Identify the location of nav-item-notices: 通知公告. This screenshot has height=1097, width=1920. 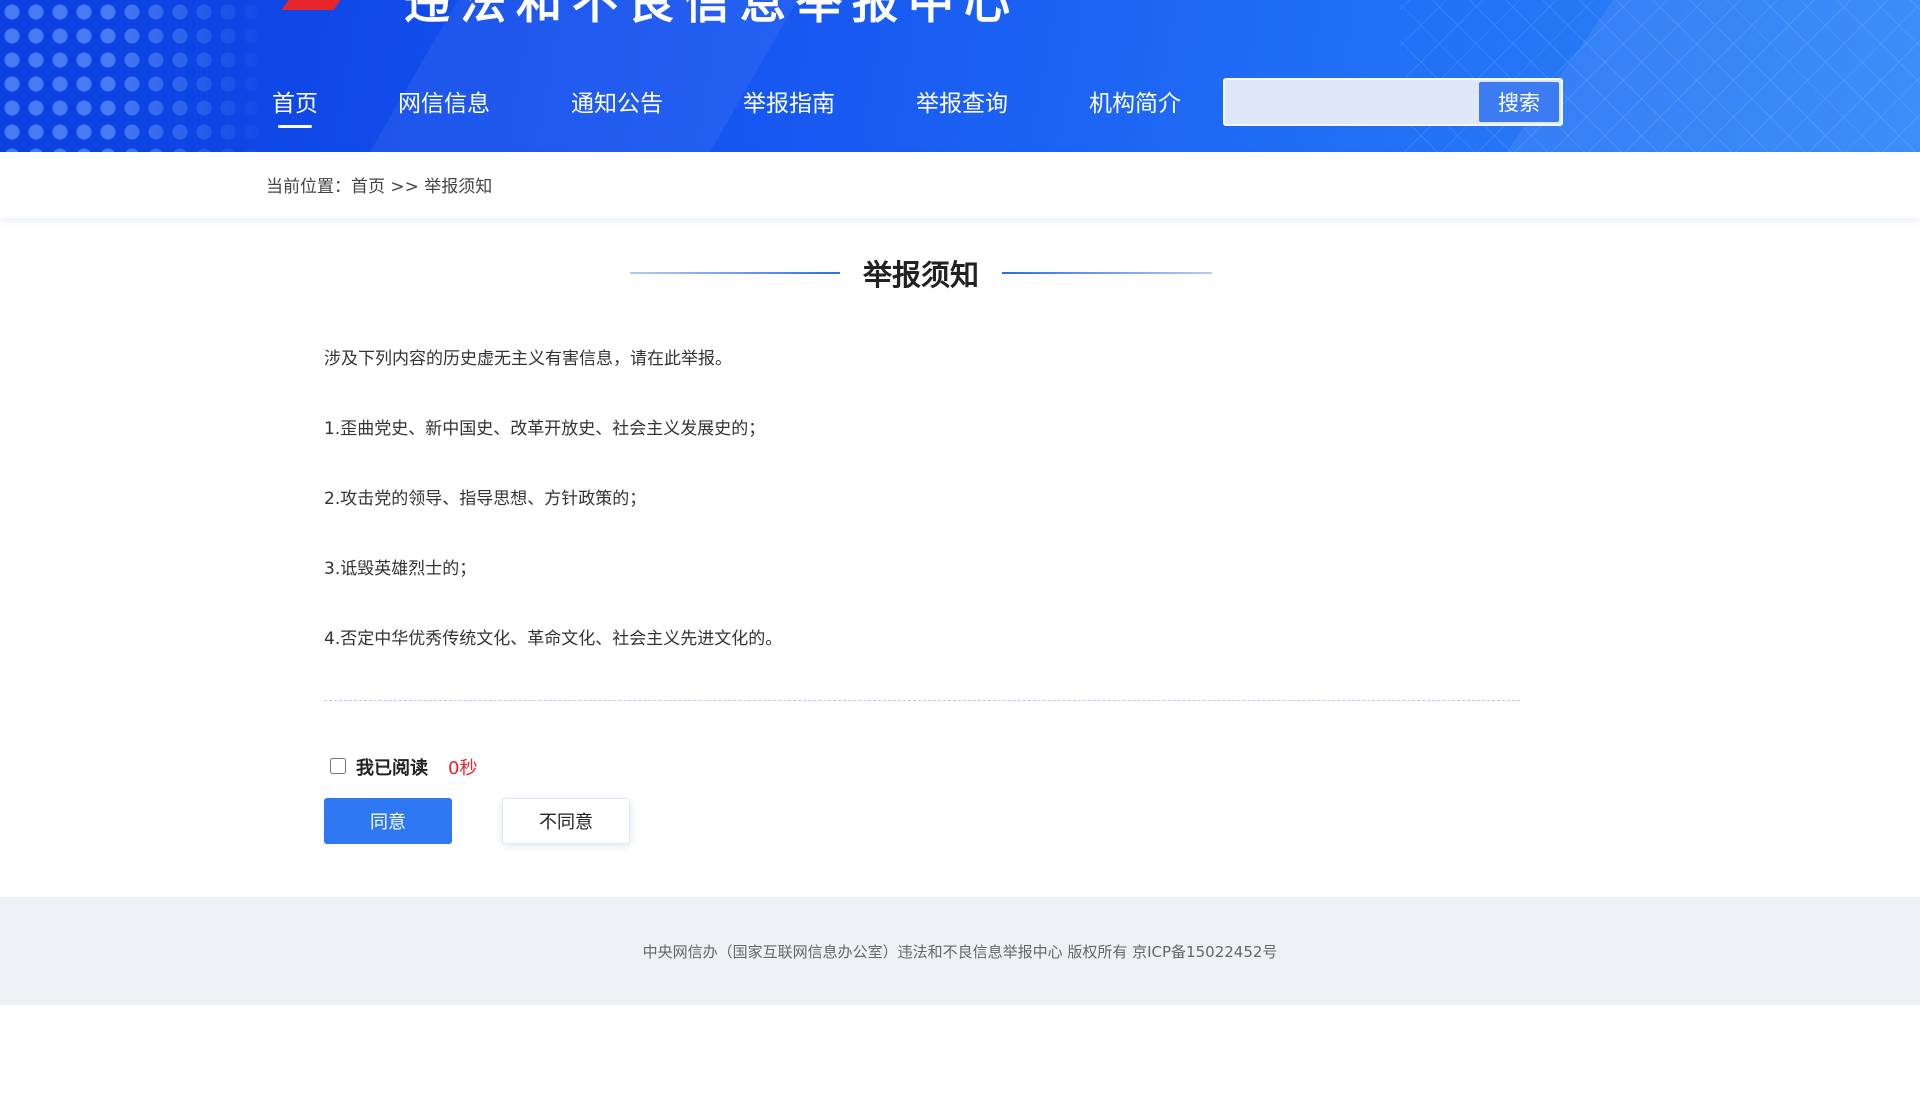
(617, 101).